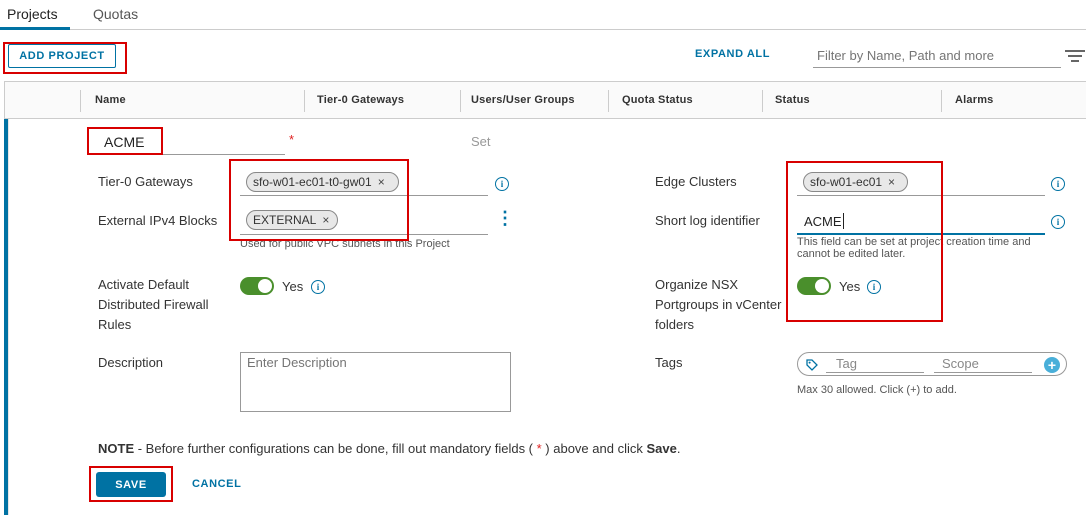 The width and height of the screenshot is (1086, 515). Describe the element at coordinates (131, 484) in the screenshot. I see `highlight-save` at that location.